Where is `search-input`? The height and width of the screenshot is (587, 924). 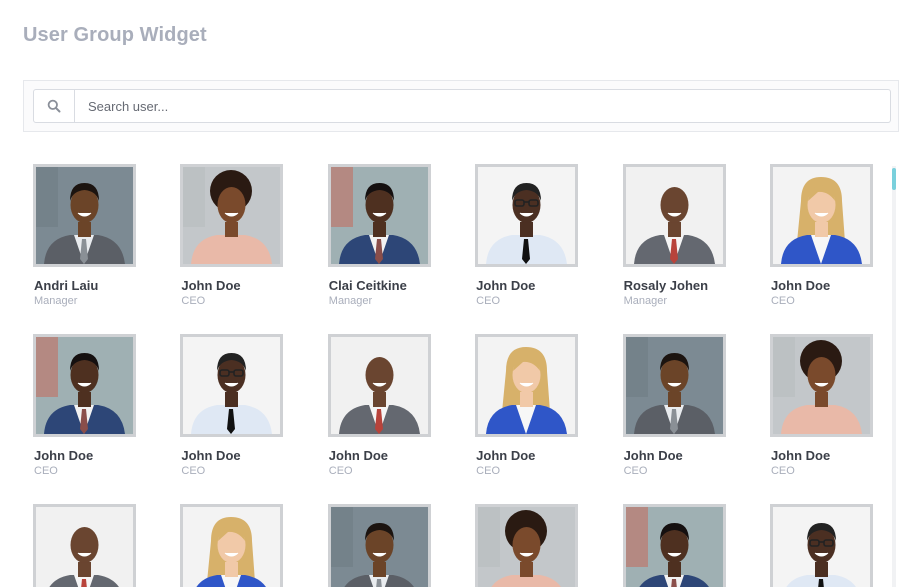
search-input is located at coordinates (482, 106).